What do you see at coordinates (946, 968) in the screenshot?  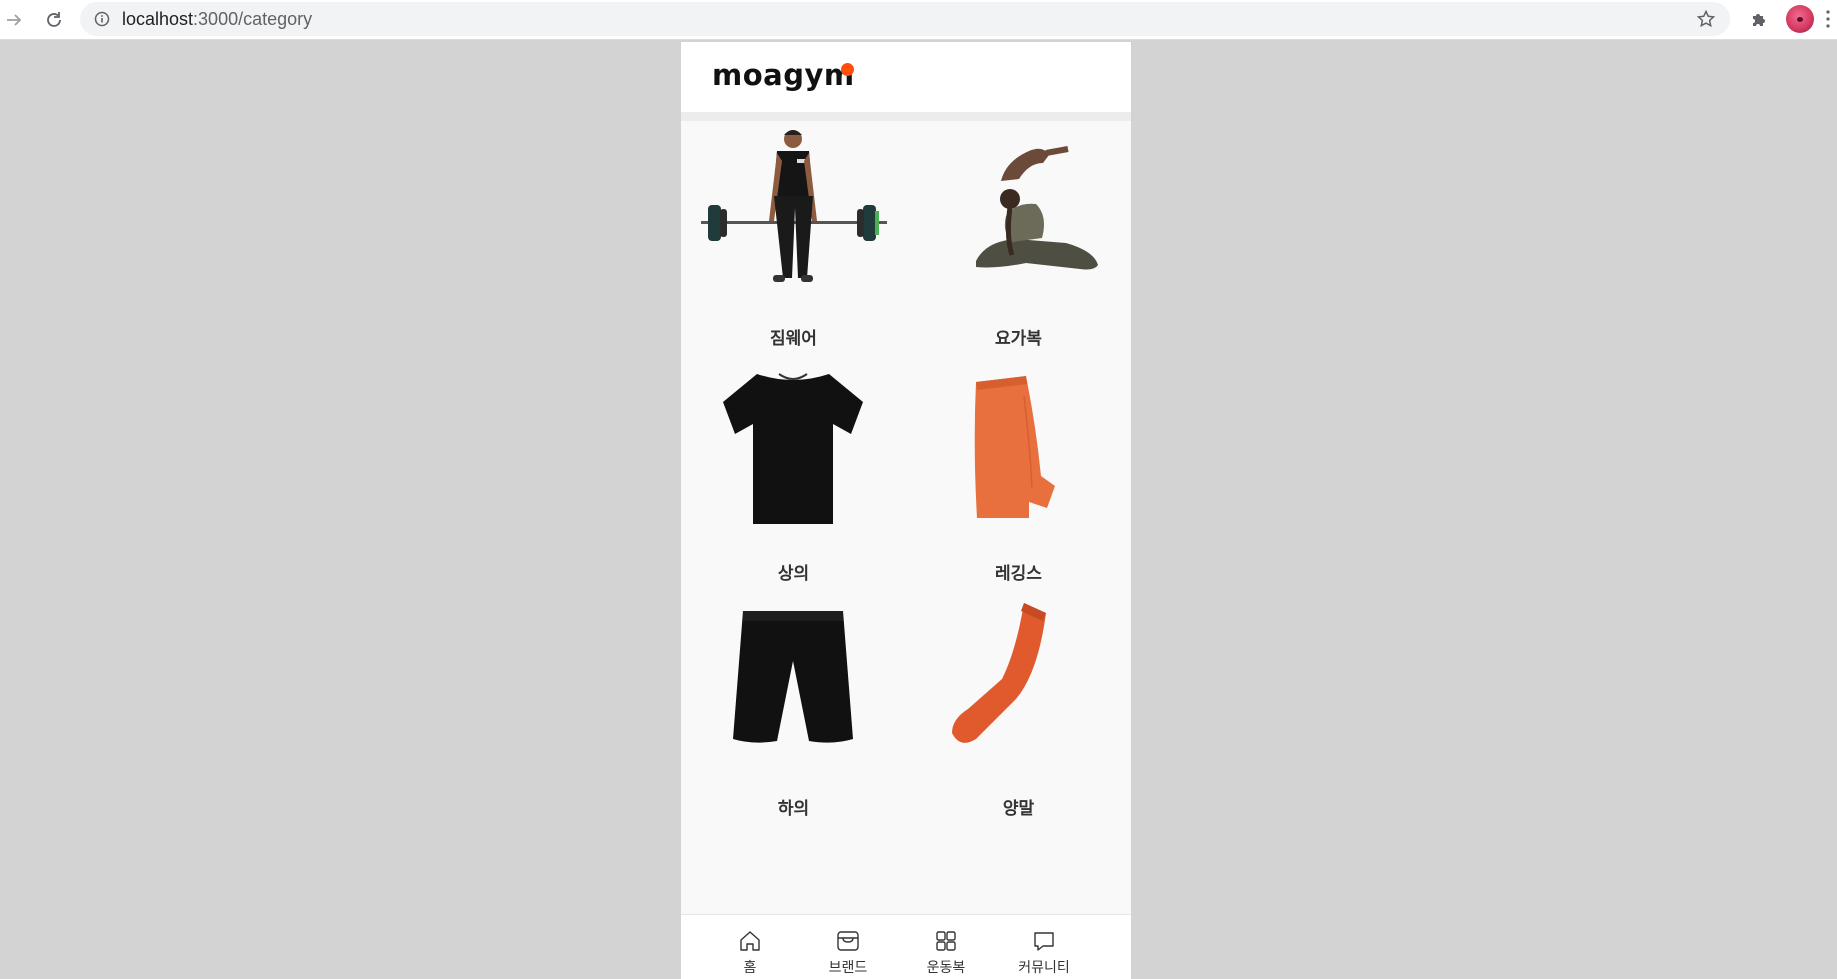 I see `tab-label: 운동복` at bounding box center [946, 968].